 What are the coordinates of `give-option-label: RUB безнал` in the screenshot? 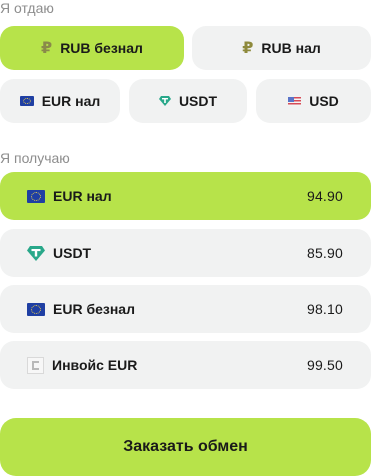 It's located at (101, 48).